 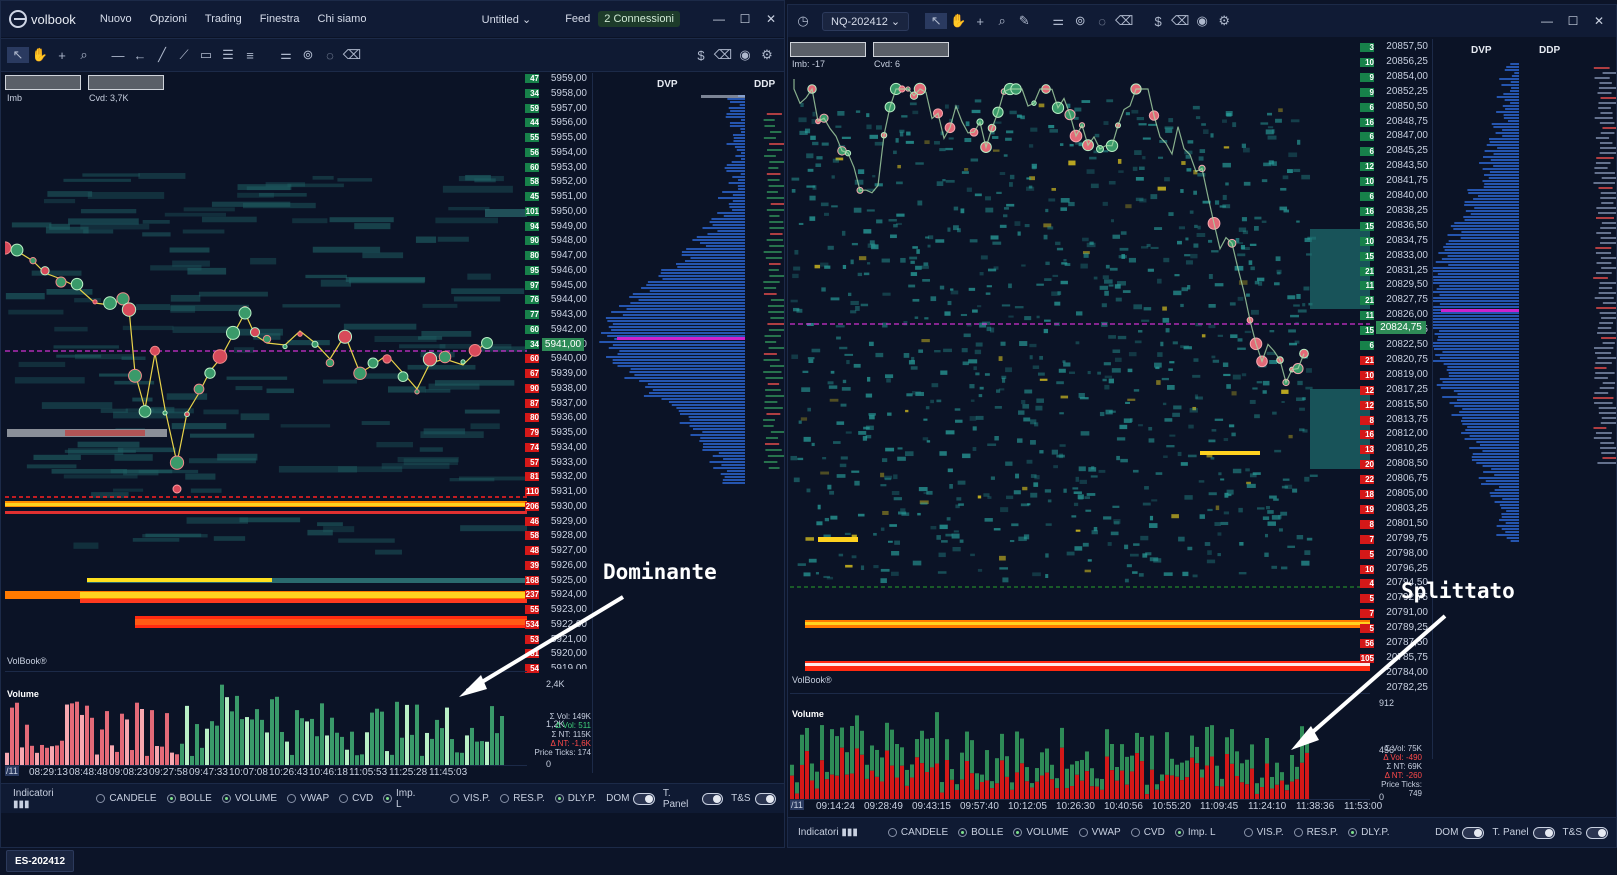 I want to click on time-label: 08:48:48, so click(x=88, y=772).